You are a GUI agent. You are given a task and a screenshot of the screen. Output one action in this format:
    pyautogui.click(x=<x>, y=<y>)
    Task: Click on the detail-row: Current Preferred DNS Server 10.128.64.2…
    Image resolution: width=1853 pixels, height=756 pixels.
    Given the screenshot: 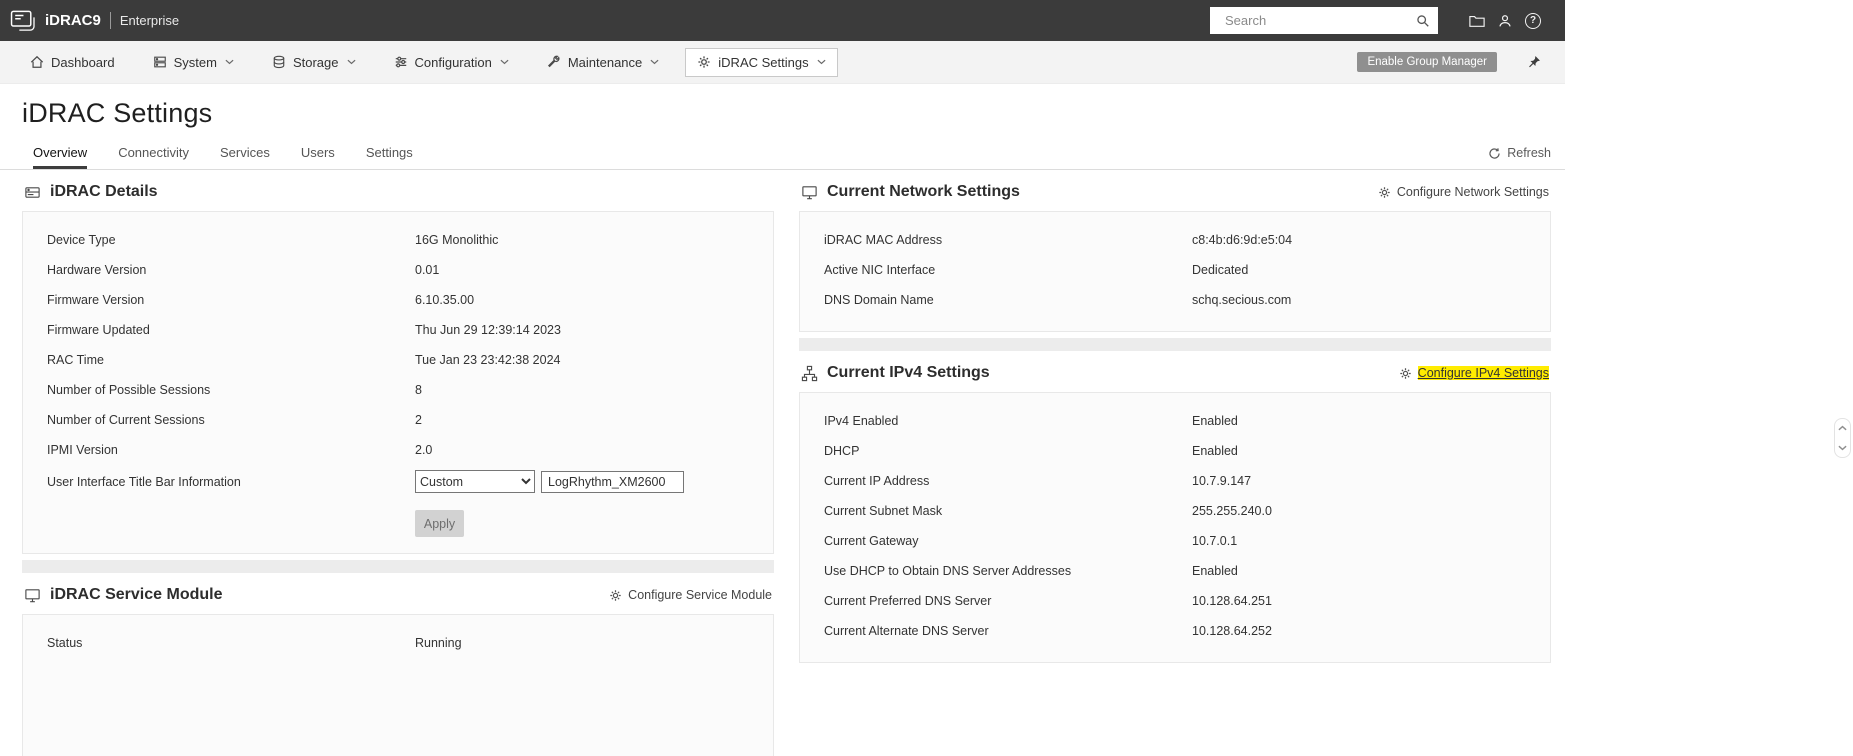 What is the action you would take?
    pyautogui.click(x=1175, y=601)
    